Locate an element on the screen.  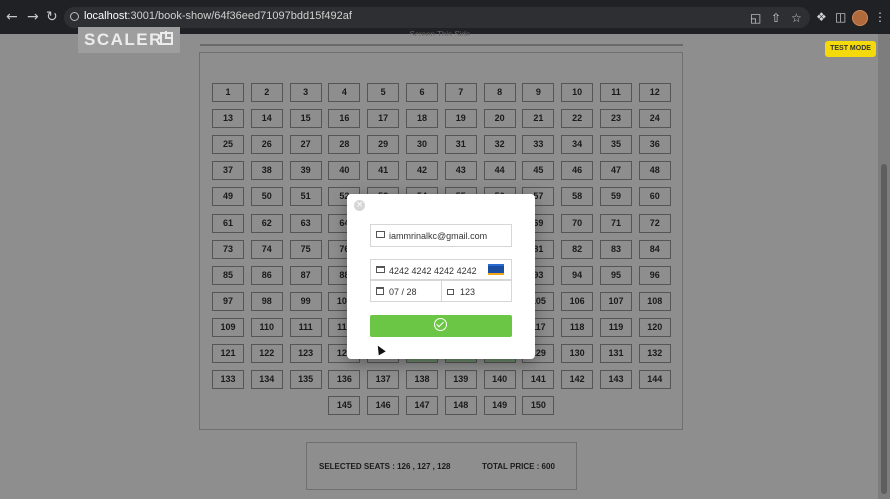
seat-119: 119 is located at coordinates (616, 327).